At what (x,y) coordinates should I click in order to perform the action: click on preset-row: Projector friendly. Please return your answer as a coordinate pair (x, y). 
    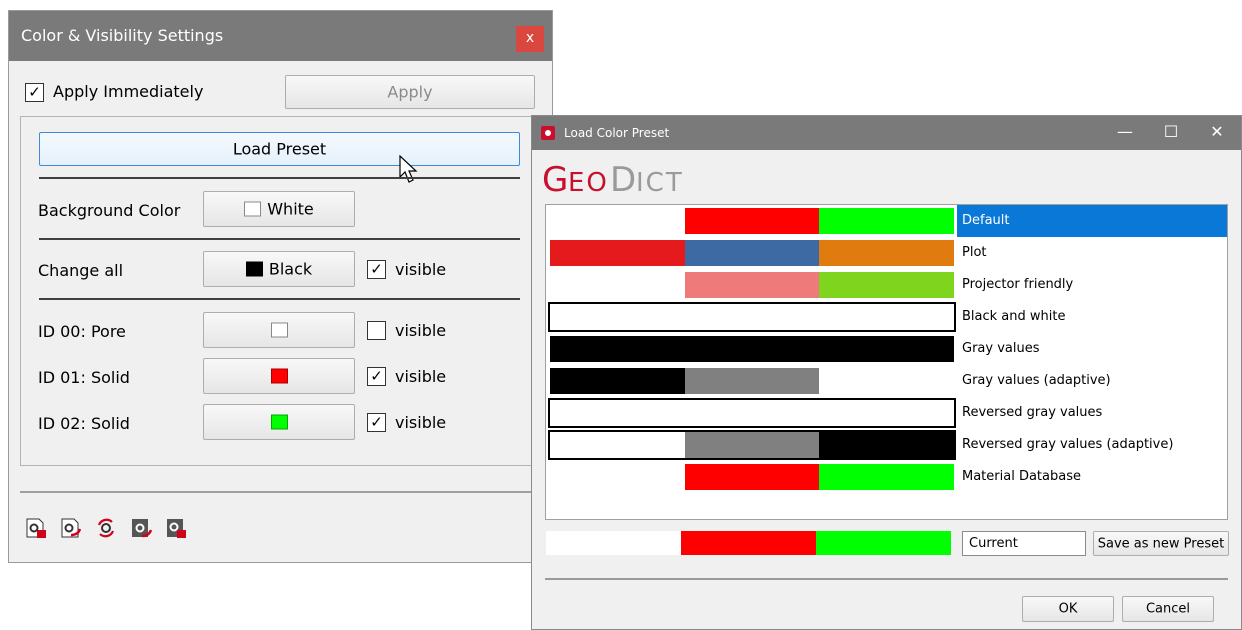
    Looking at the image, I should click on (886, 285).